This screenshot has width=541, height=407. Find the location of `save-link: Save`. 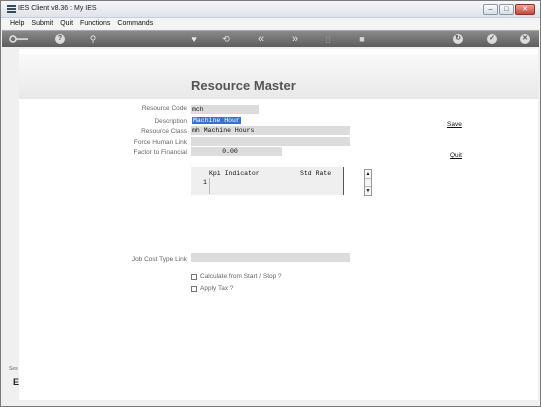

save-link: Save is located at coordinates (454, 124).